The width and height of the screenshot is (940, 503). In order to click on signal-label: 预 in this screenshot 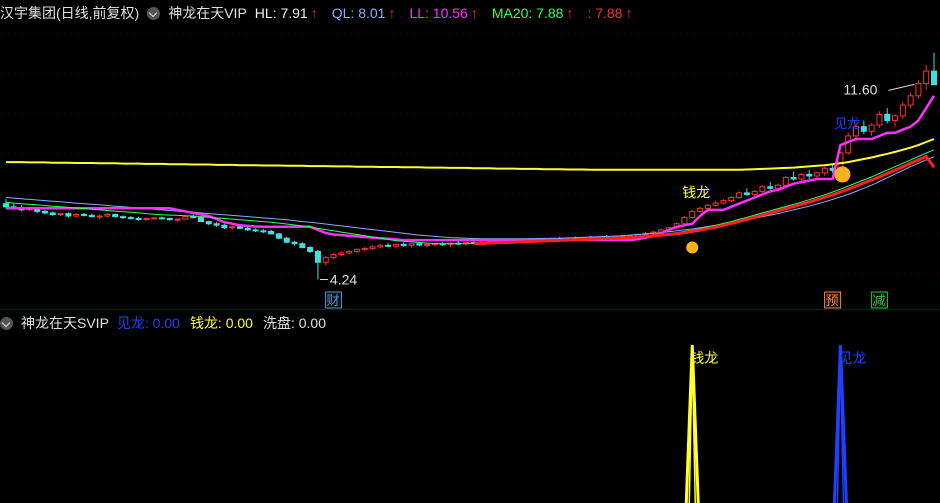, I will do `click(832, 301)`.